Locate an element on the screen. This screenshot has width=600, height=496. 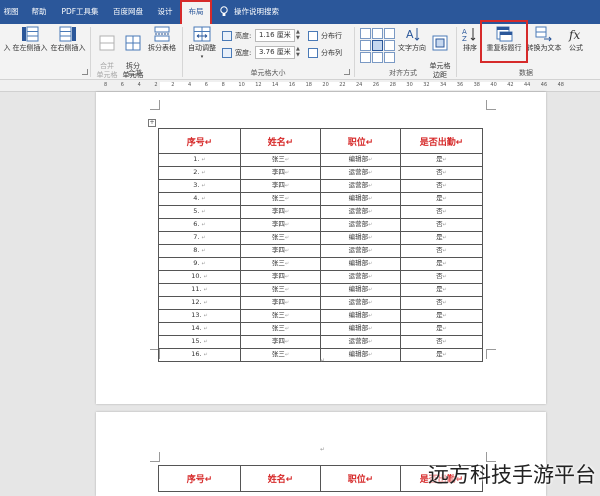
cell-size-launcher is located at coordinates (347, 72).